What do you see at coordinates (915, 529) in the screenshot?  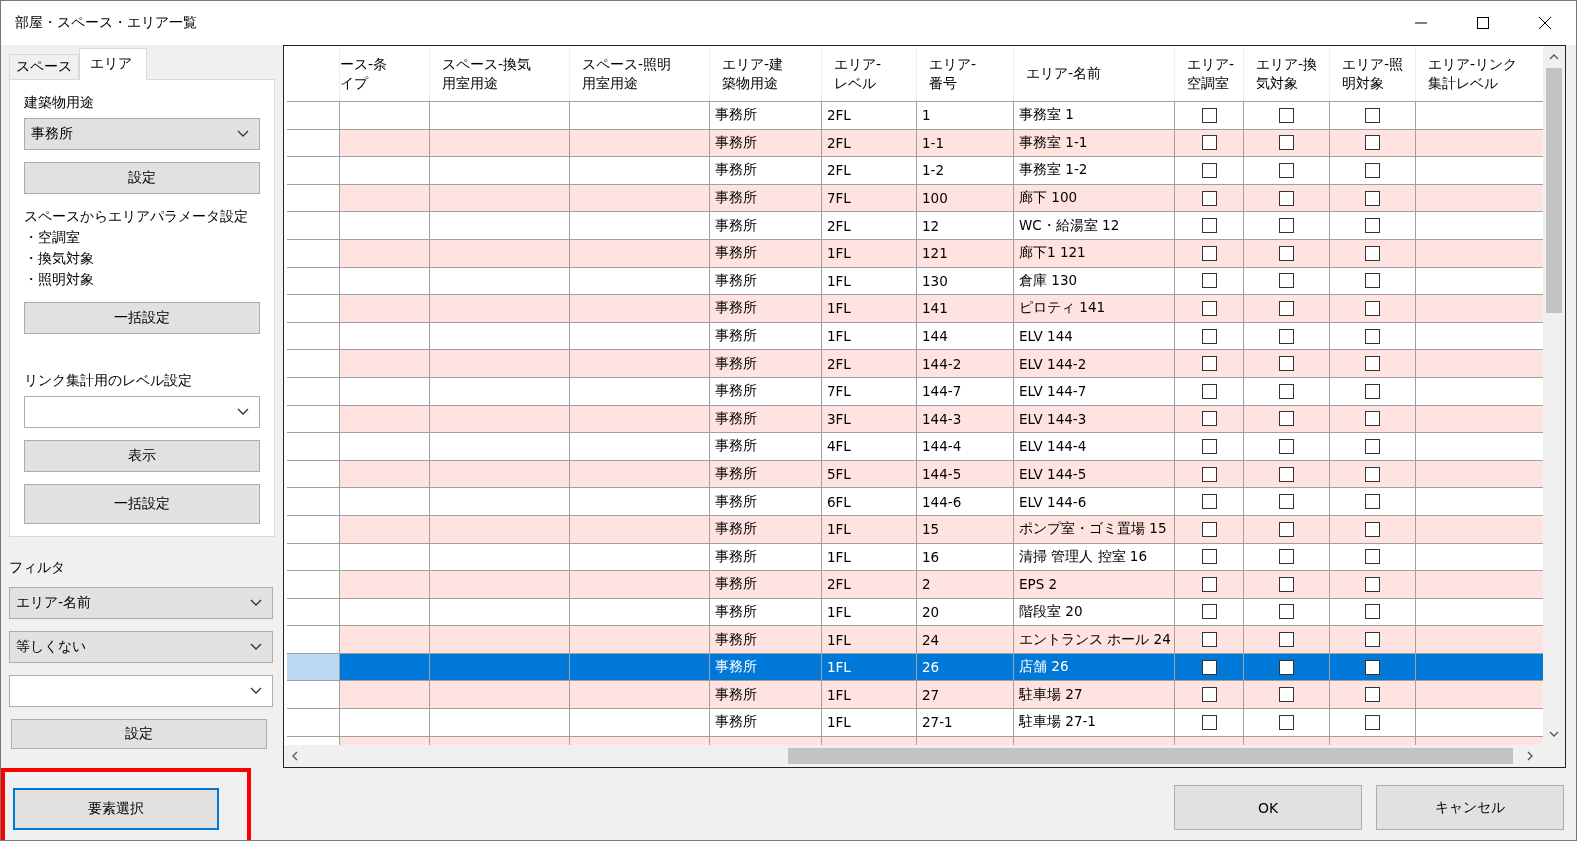 I see `table-row: 事務所 1FL 15 ポンプ室・ゴミ置場 15` at bounding box center [915, 529].